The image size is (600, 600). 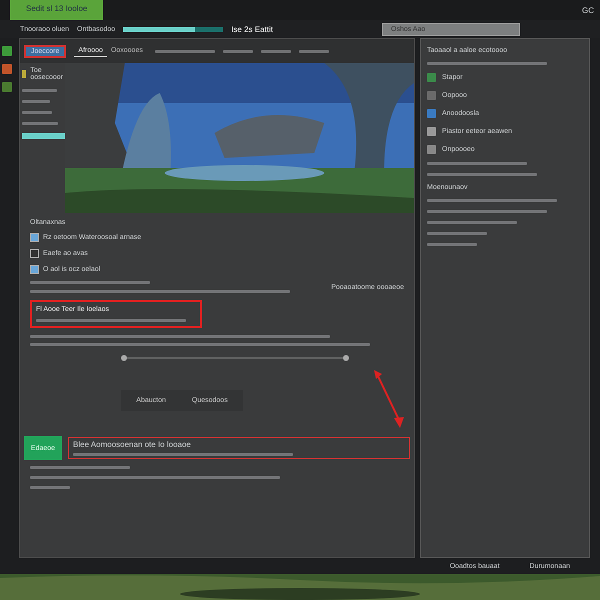 I want to click on site-label: Ise 2s Eattit, so click(x=252, y=29).